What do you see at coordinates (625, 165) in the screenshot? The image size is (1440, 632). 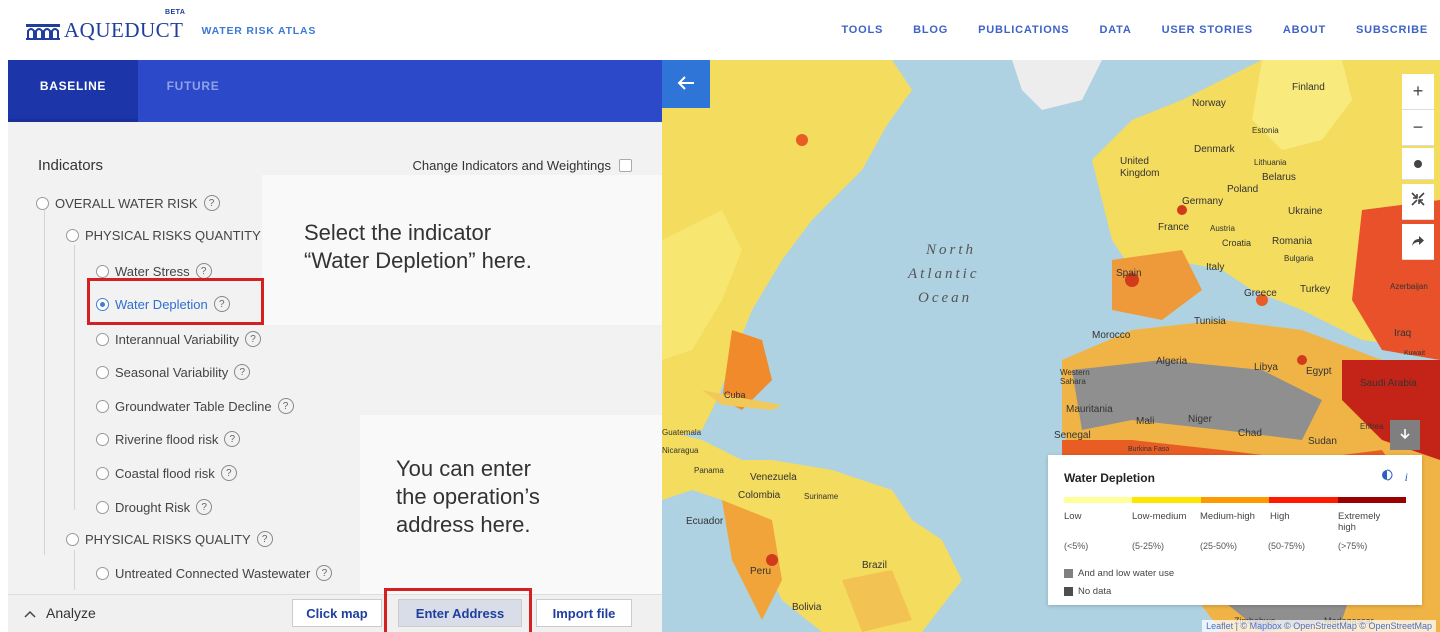 I see `change-weightings-checkbox` at bounding box center [625, 165].